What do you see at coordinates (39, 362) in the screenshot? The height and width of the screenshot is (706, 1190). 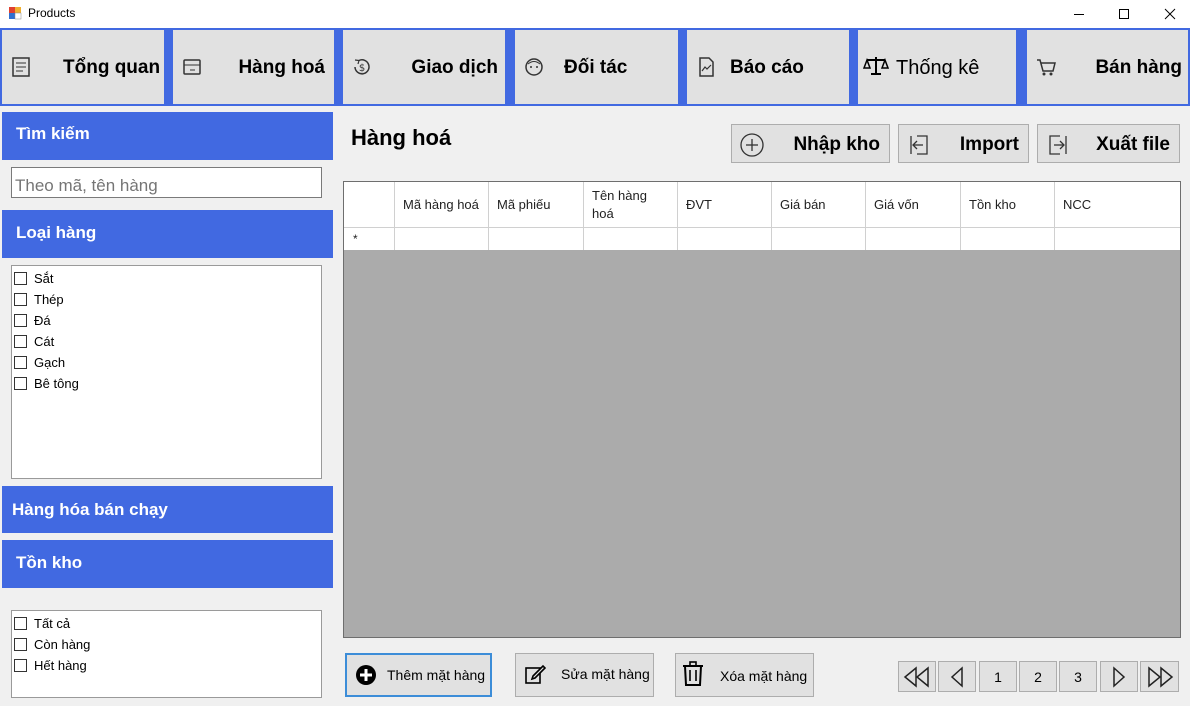 I see `category-item-gach: Gạch` at bounding box center [39, 362].